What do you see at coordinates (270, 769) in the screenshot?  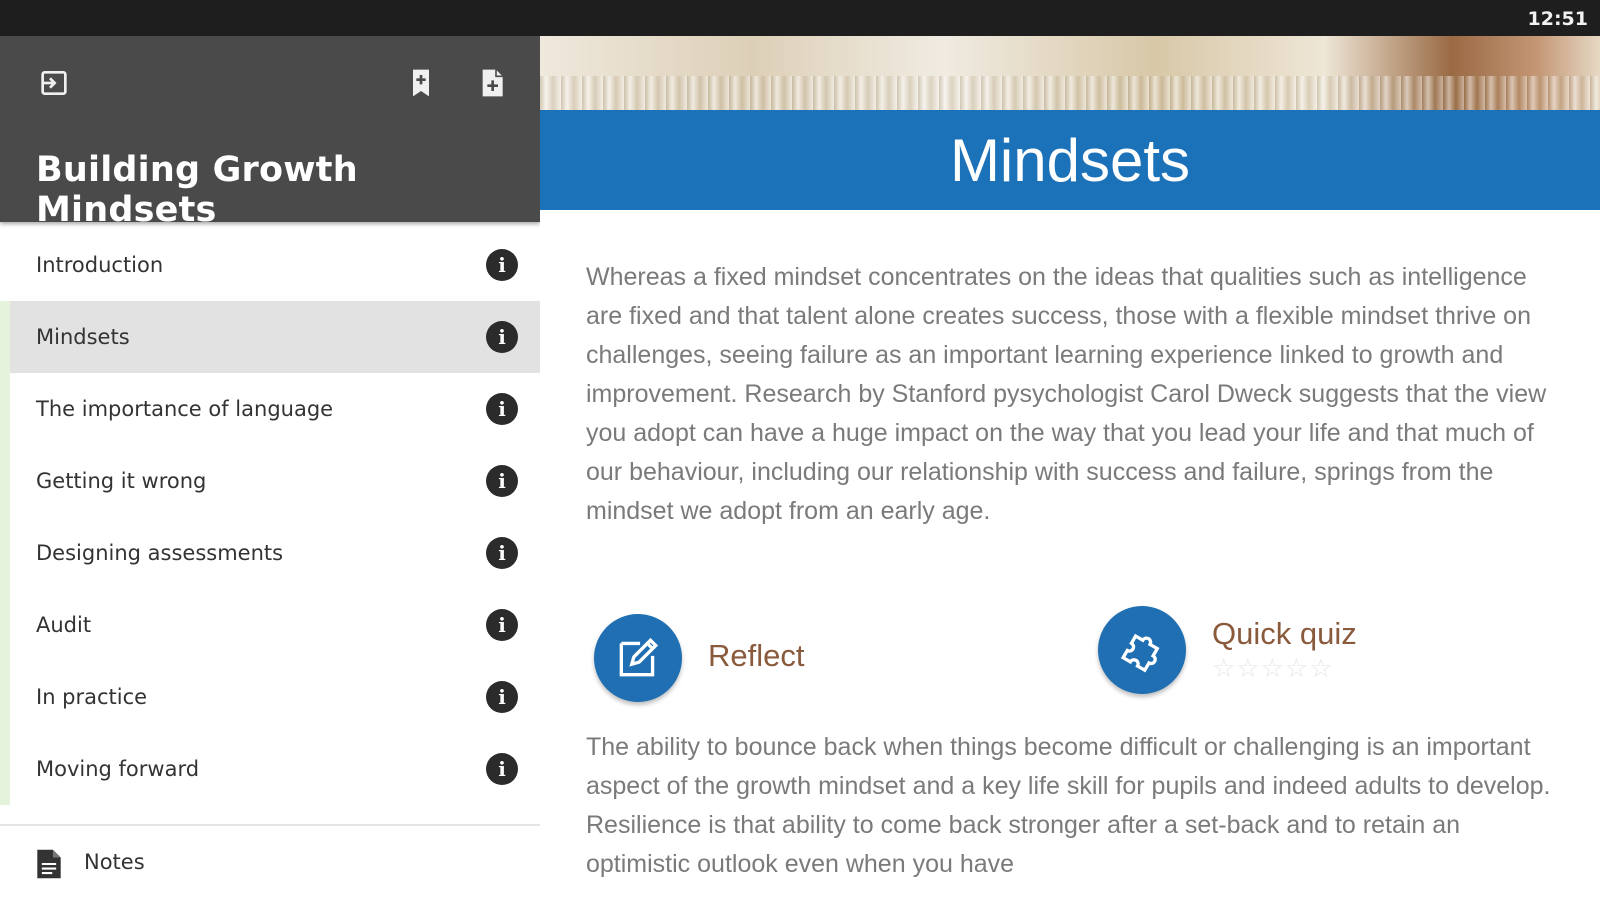 I see `menu-item-moving-forward: Moving forward i` at bounding box center [270, 769].